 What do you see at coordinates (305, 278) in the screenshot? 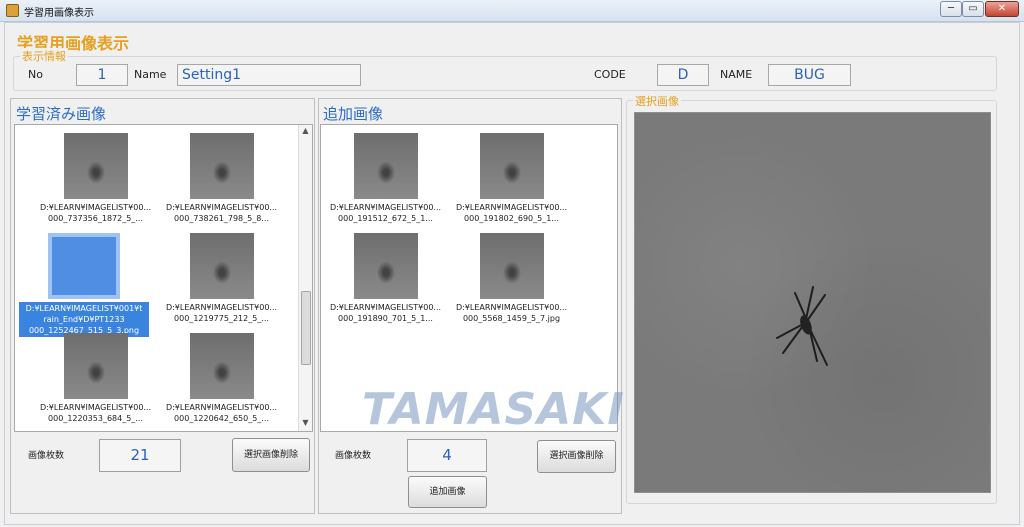
I see `learned-scrollbar: ▲ ▼` at bounding box center [305, 278].